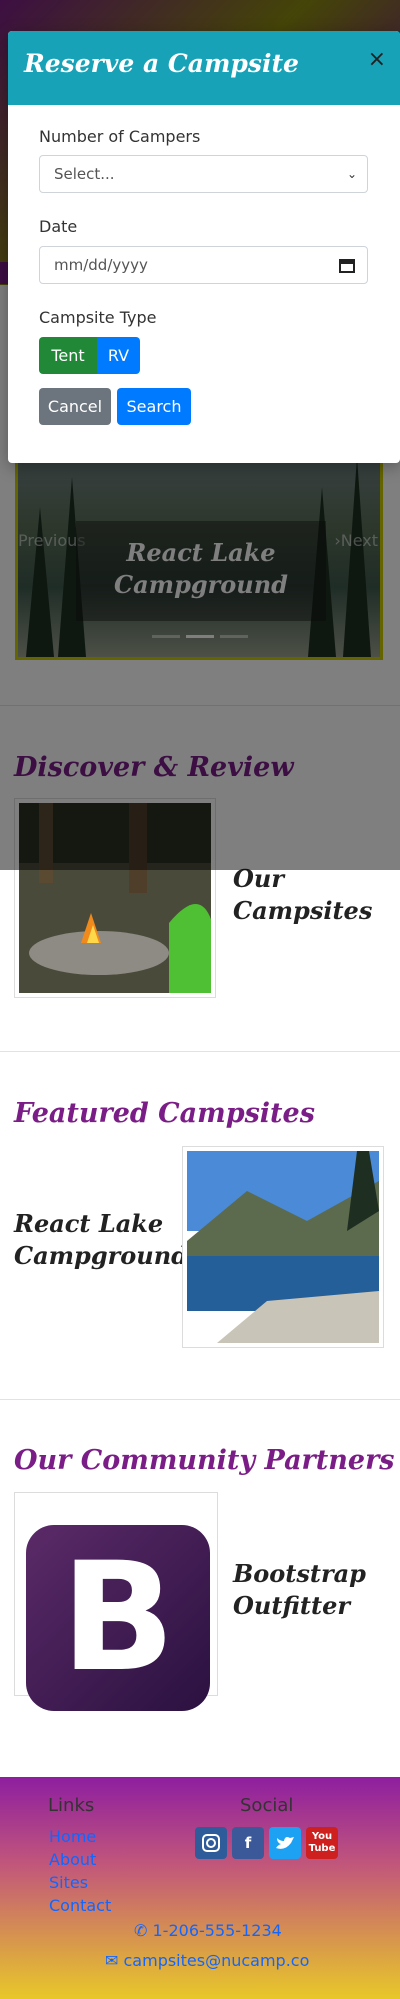 Image resolution: width=400 pixels, height=1999 pixels. I want to click on date-input: mm/dd/yyyy, so click(203, 265).